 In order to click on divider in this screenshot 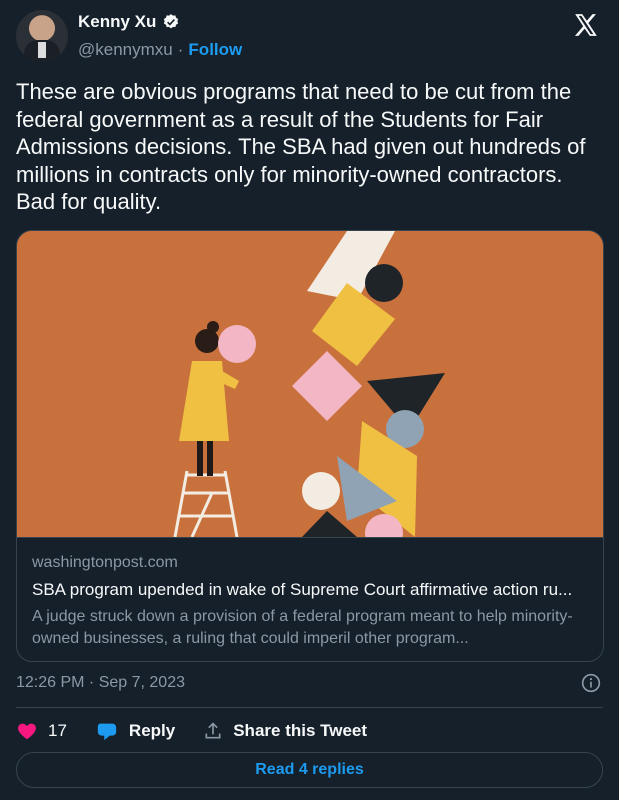, I will do `click(309, 707)`.